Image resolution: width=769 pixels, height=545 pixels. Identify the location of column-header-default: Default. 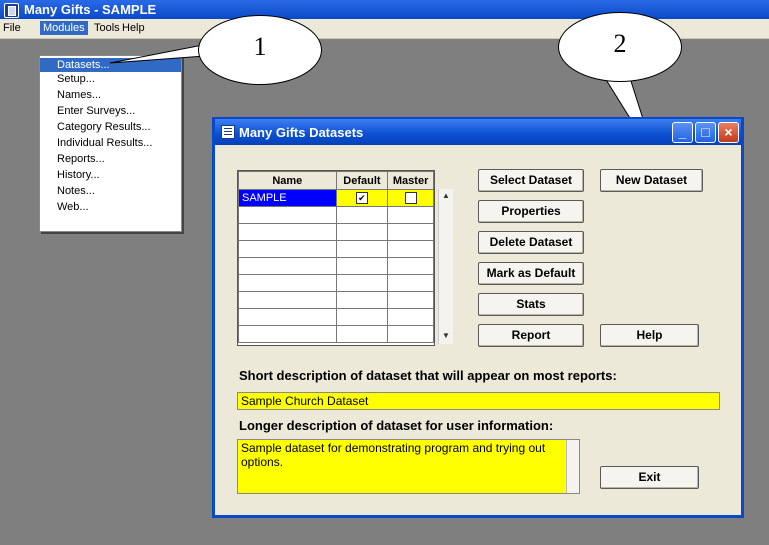
(362, 180).